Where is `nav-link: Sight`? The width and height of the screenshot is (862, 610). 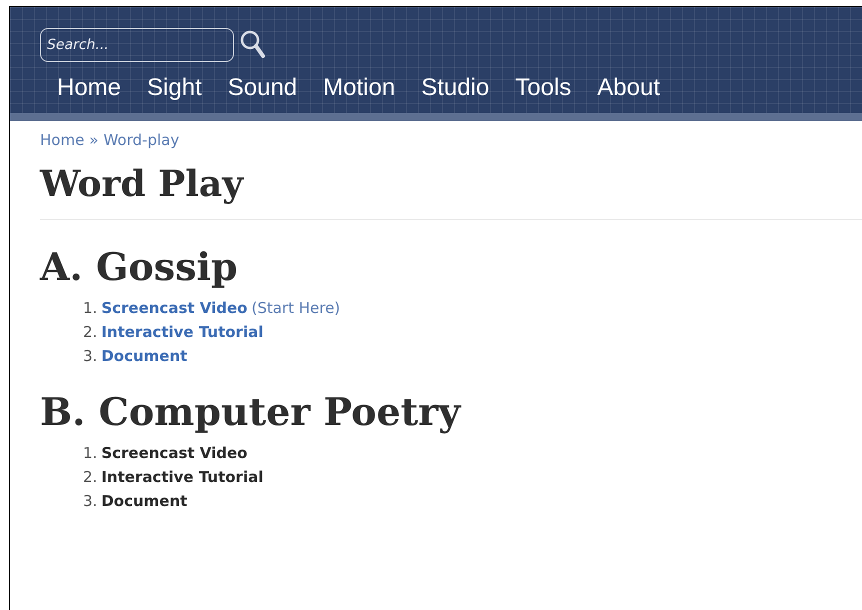 nav-link: Sight is located at coordinates (174, 88).